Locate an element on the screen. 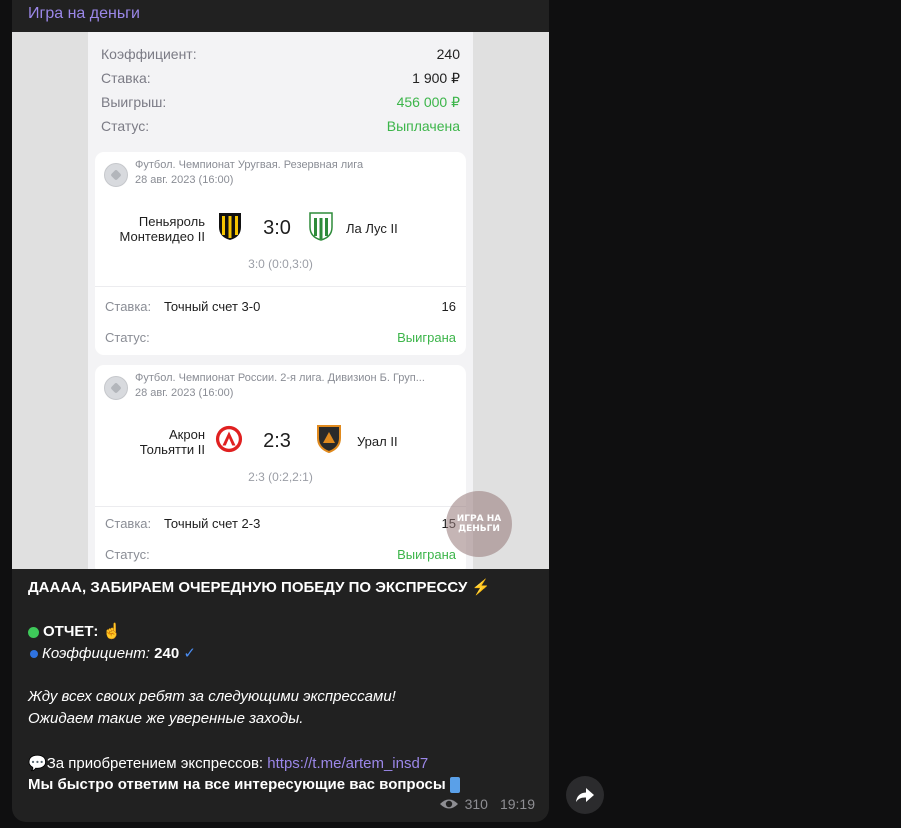  score-detail: 3:0 (0:0,3:0) is located at coordinates (280, 264).